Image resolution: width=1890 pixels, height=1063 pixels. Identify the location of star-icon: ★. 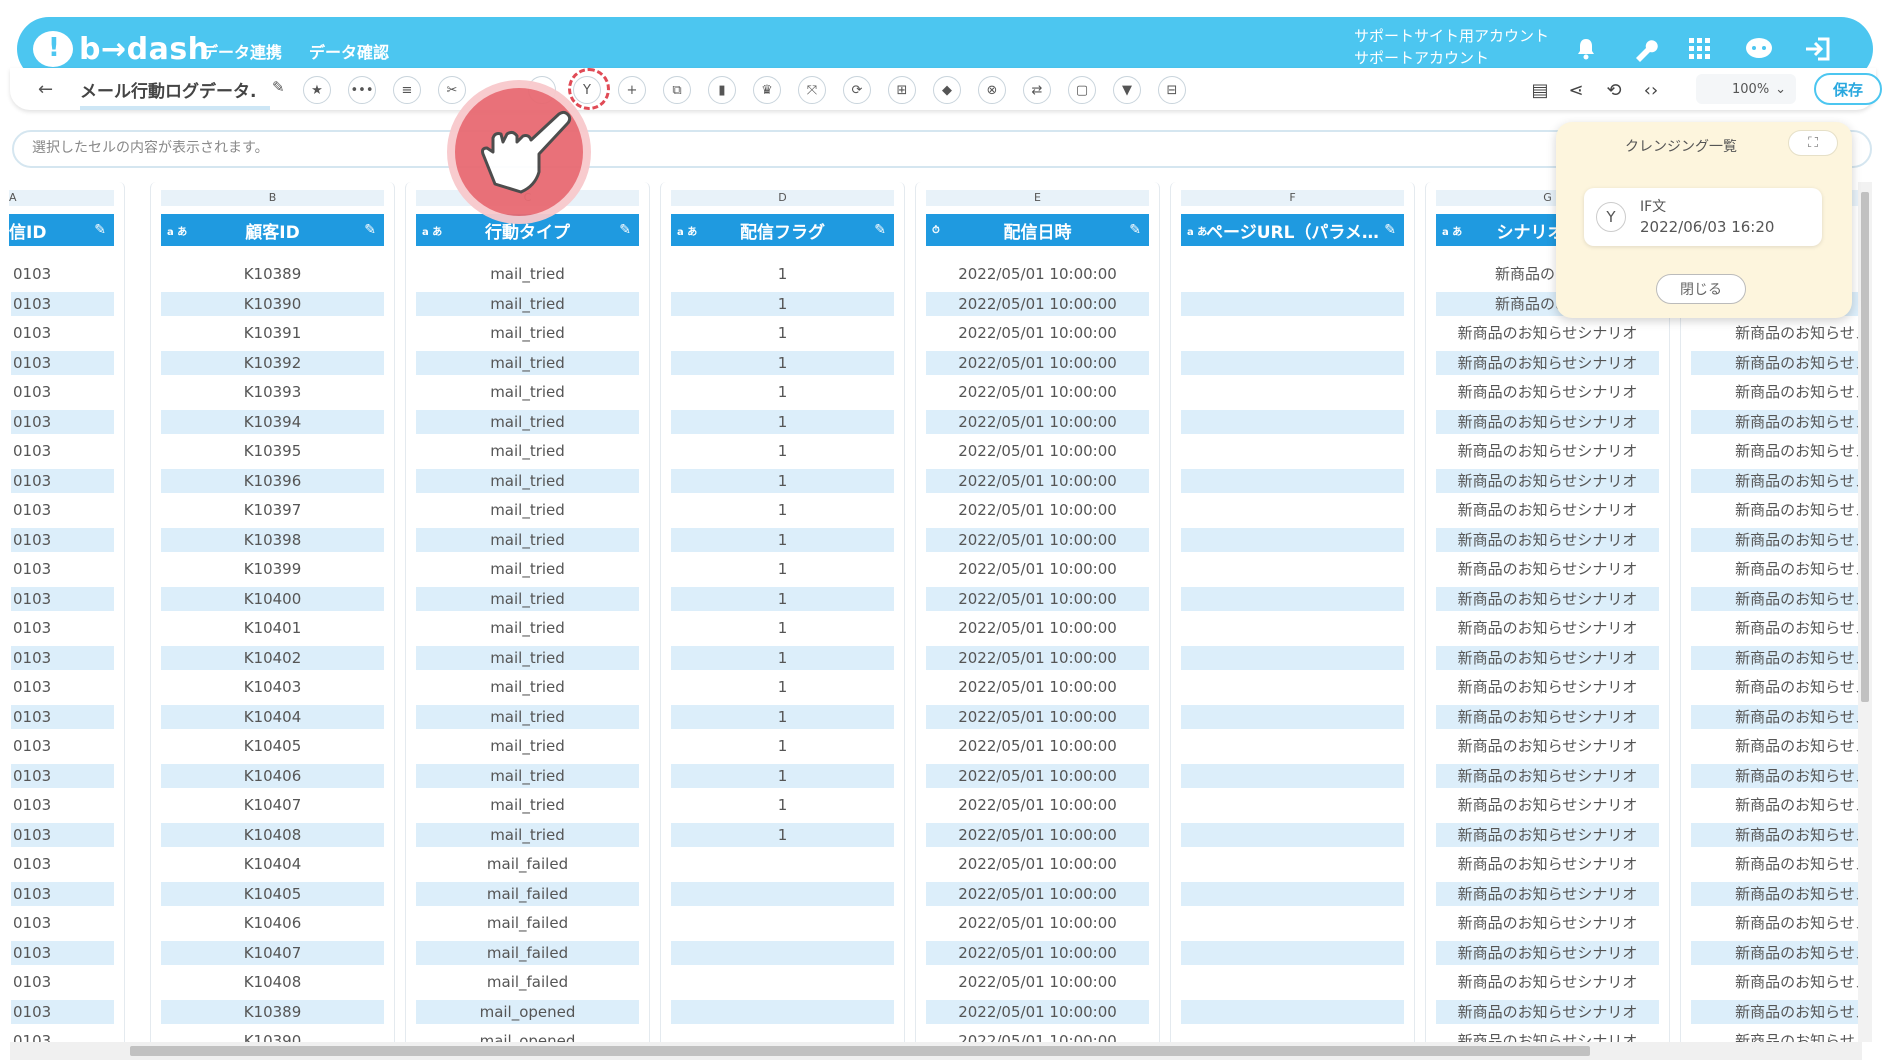
(317, 90).